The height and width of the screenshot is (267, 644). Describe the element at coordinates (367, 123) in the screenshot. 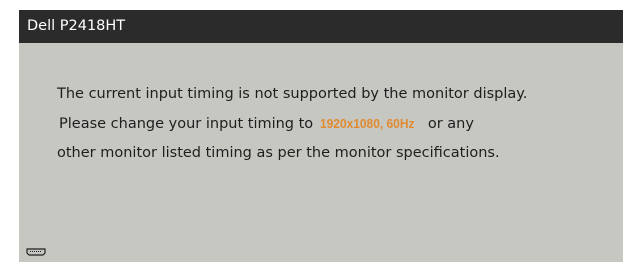

I see `recommended-timing: 1920x1080, 60Hz` at that location.